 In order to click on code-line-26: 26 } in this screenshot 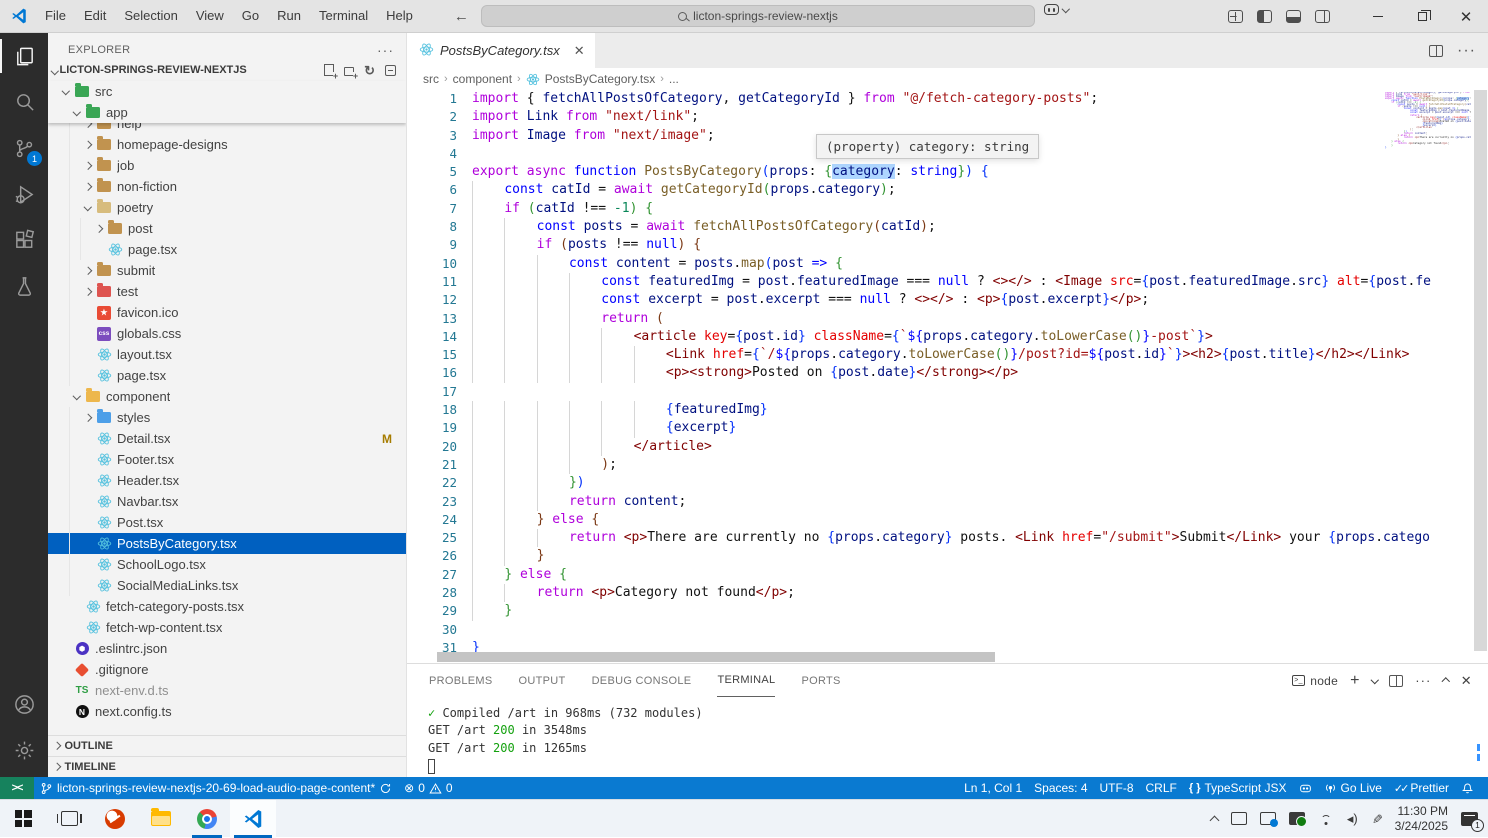, I will do `click(947, 556)`.